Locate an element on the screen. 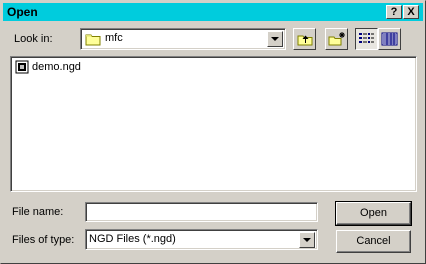 The image size is (426, 264). files-of-type-label: Files of type: is located at coordinates (43, 240).